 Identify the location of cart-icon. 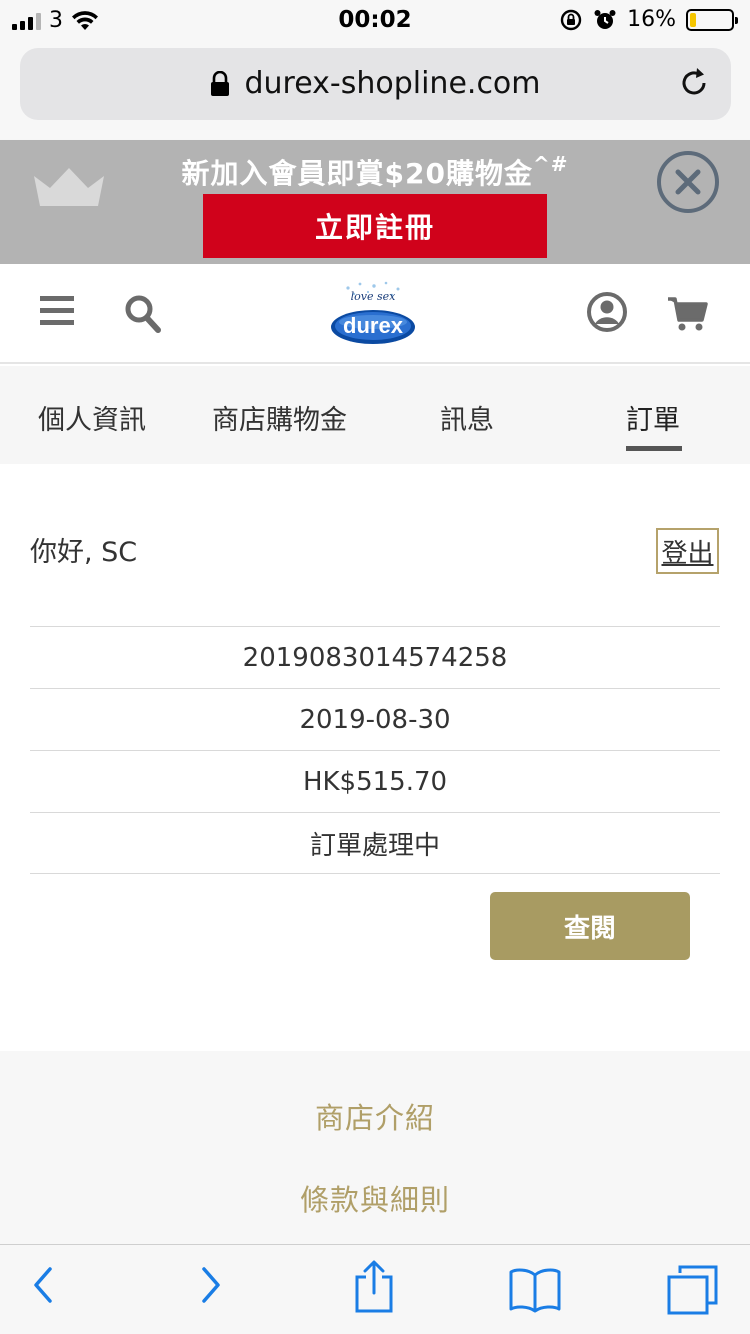
(688, 314).